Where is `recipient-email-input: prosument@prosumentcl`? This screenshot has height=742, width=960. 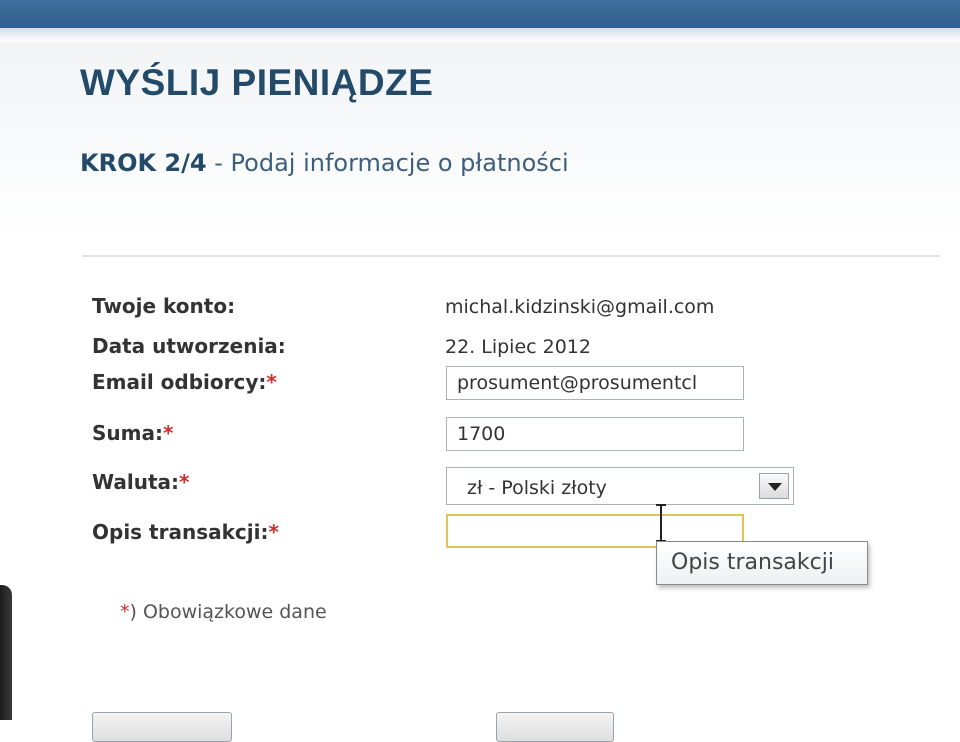
recipient-email-input: prosument@prosumentcl is located at coordinates (595, 383).